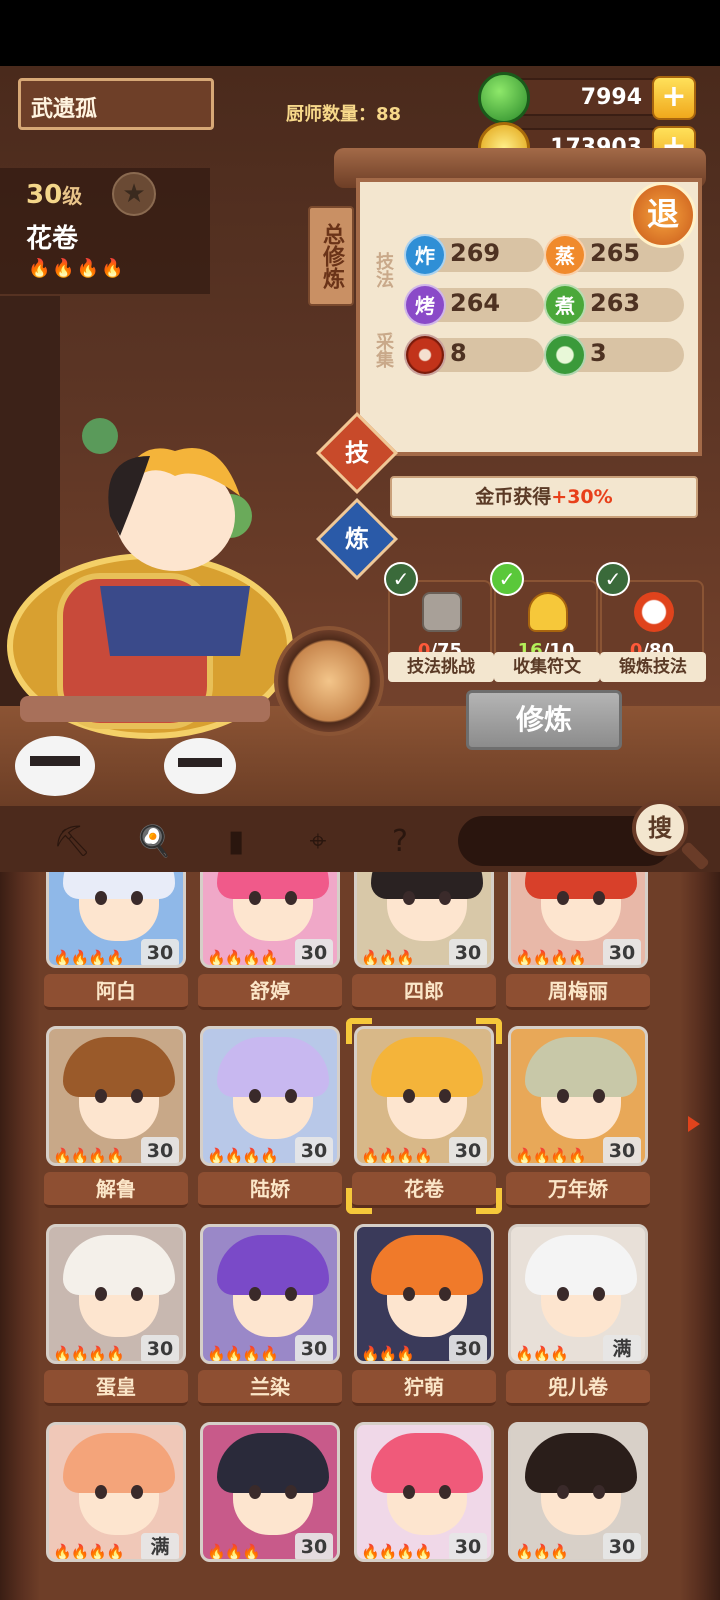  I want to click on add-jade-button: +, so click(674, 98).